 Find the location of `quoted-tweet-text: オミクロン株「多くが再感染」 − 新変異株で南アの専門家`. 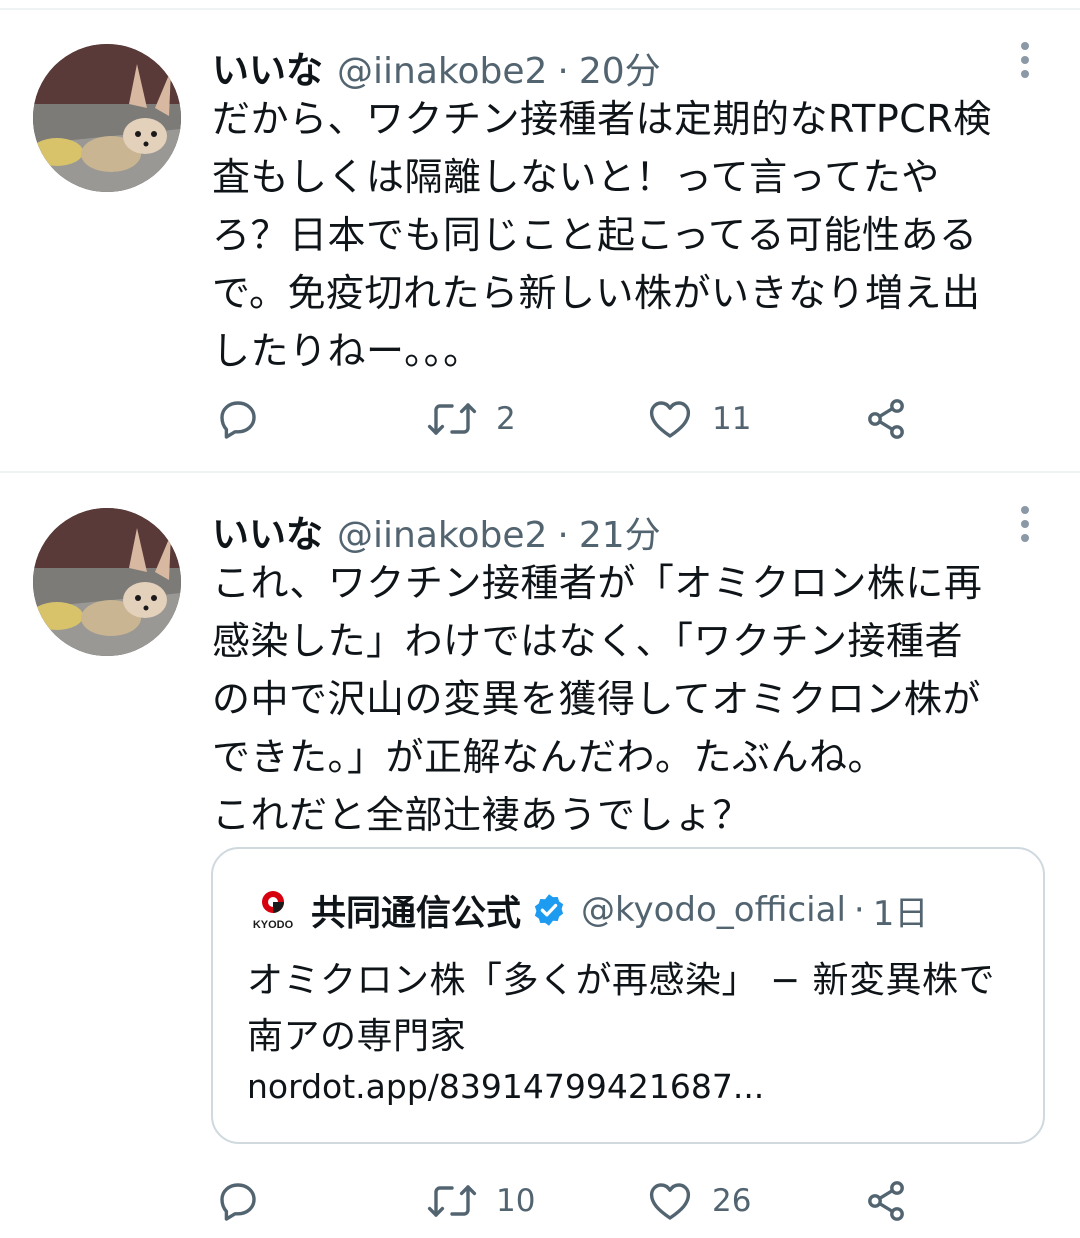

quoted-tweet-text: オミクロン株「多くが再感染」 − 新変異株で南アの専門家 is located at coordinates (621, 1008).